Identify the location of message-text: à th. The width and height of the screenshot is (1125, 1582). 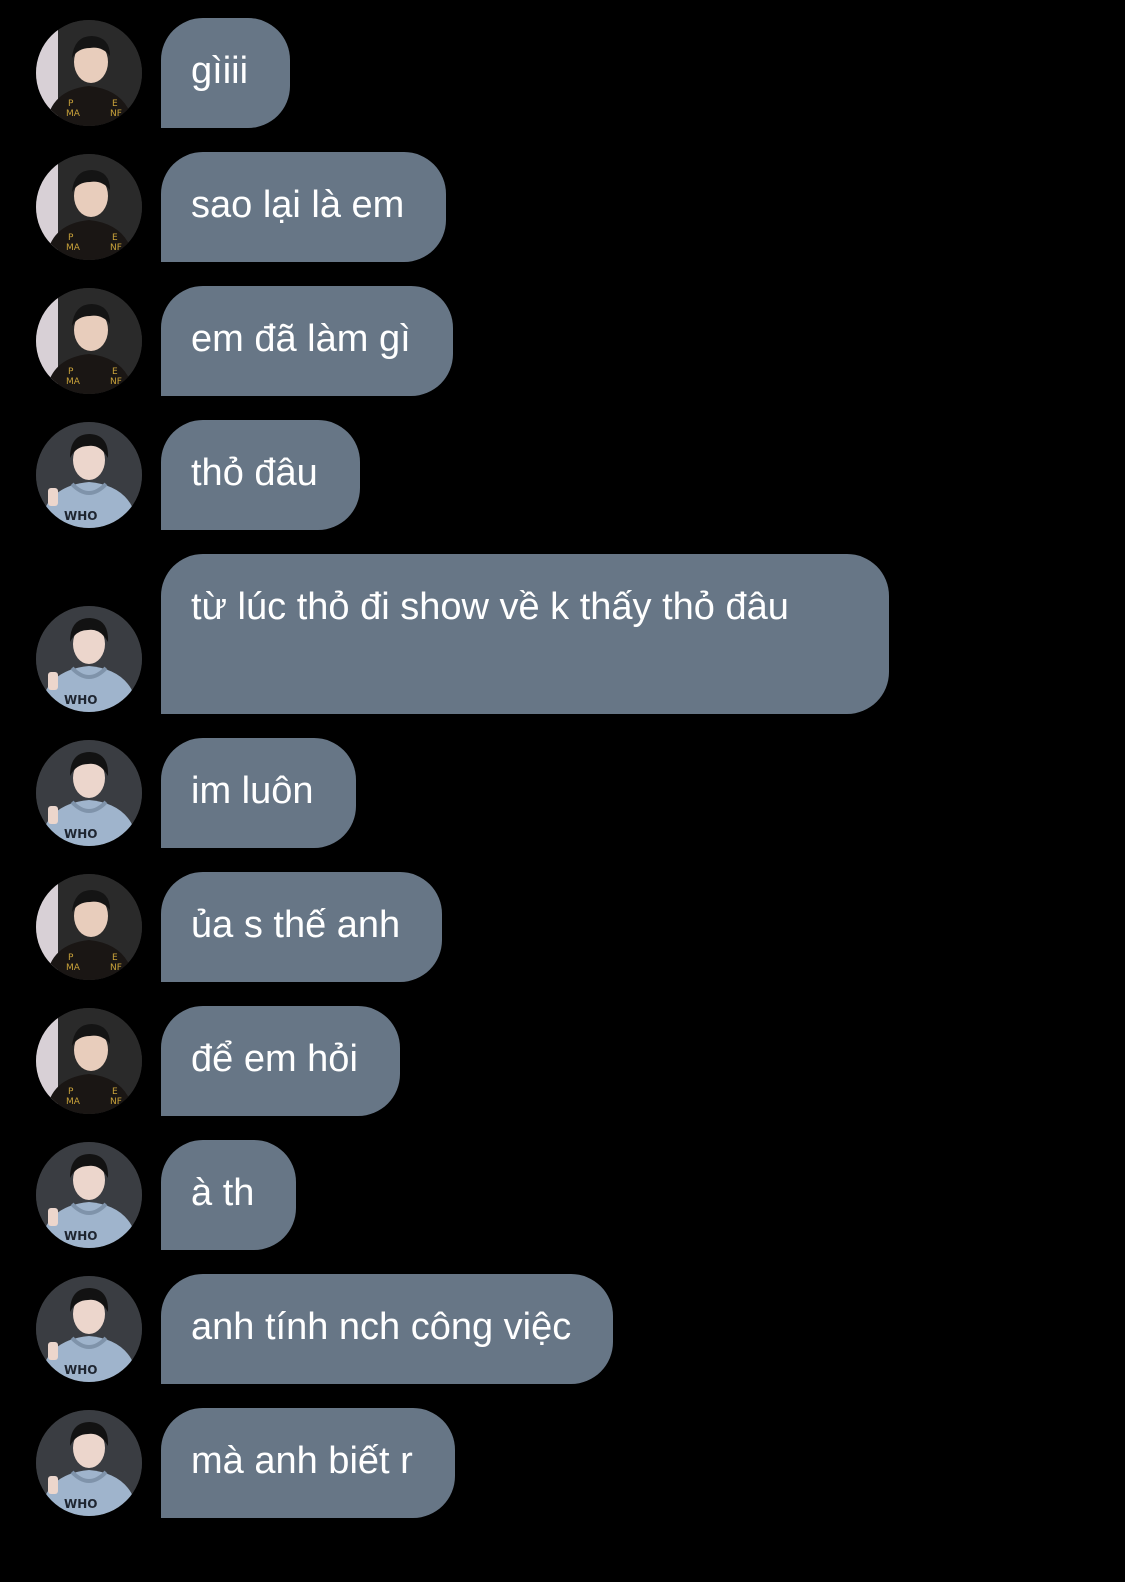
(223, 1193).